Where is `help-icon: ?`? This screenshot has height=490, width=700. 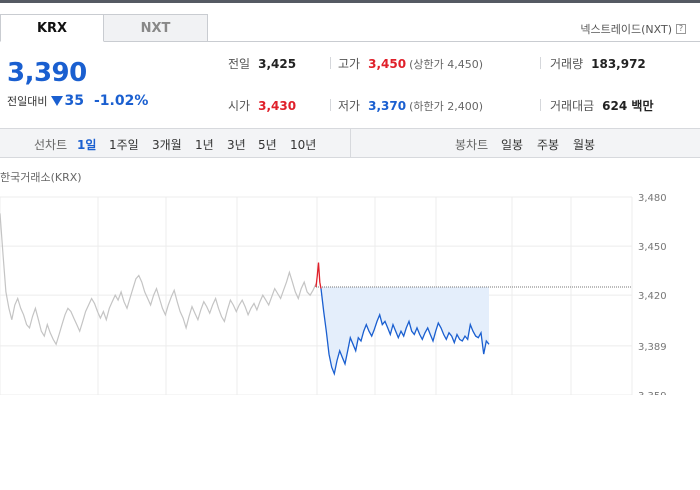
help-icon: ? is located at coordinates (681, 29).